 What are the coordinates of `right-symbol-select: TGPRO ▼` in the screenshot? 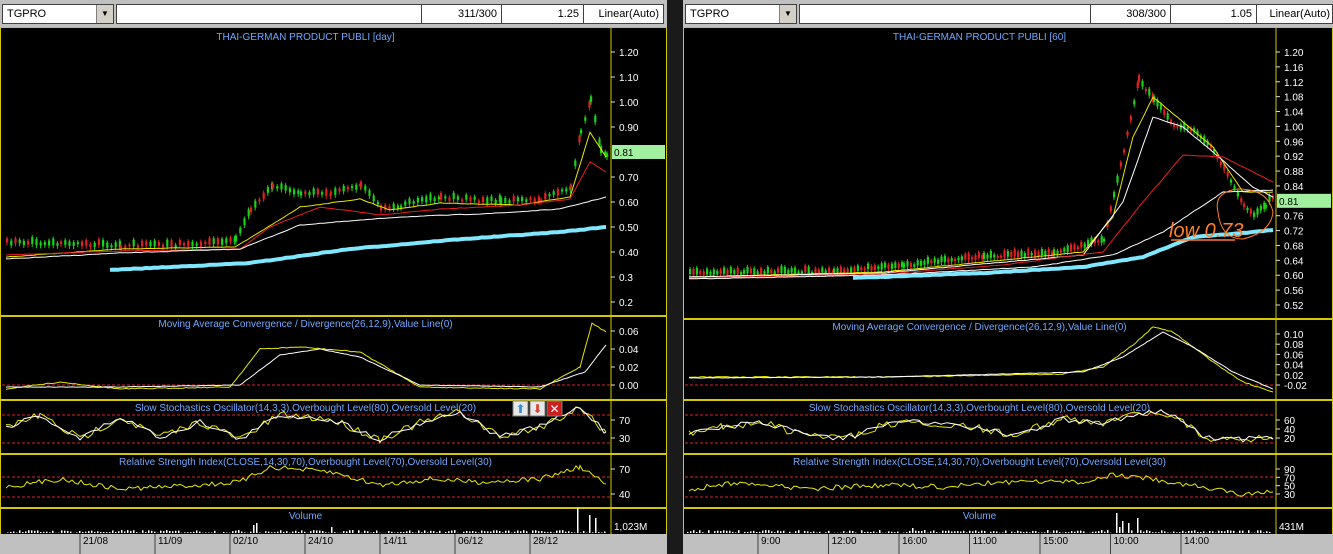 It's located at (741, 14).